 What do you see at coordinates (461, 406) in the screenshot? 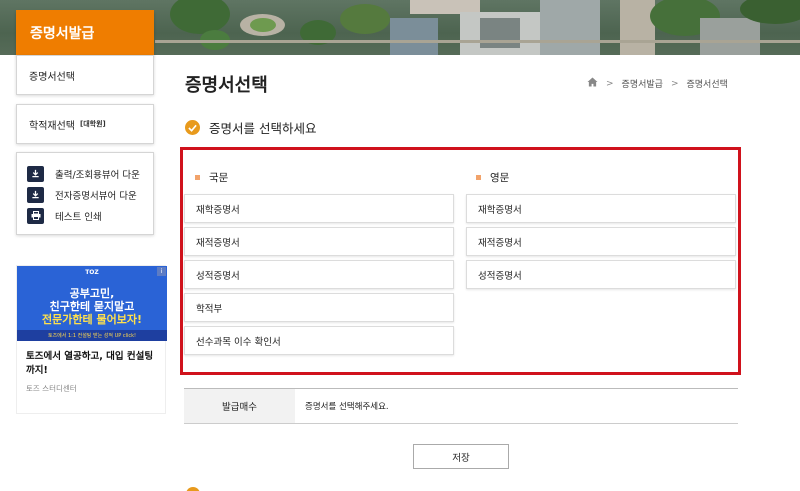
I see `issue-count-row: 발급매수 증명서를 선택해주세요.` at bounding box center [461, 406].